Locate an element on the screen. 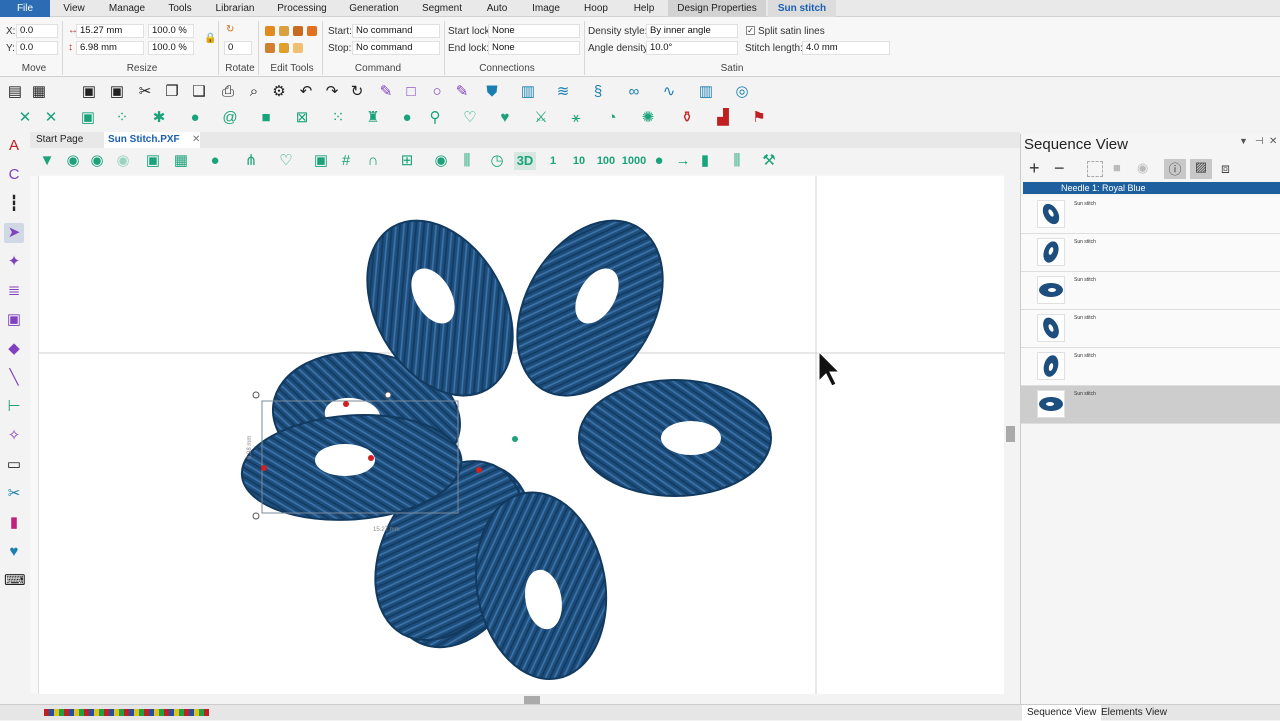 Image resolution: width=1280 pixels, height=721 pixels. stitch-player-icon: ⫼ is located at coordinates (737, 161).